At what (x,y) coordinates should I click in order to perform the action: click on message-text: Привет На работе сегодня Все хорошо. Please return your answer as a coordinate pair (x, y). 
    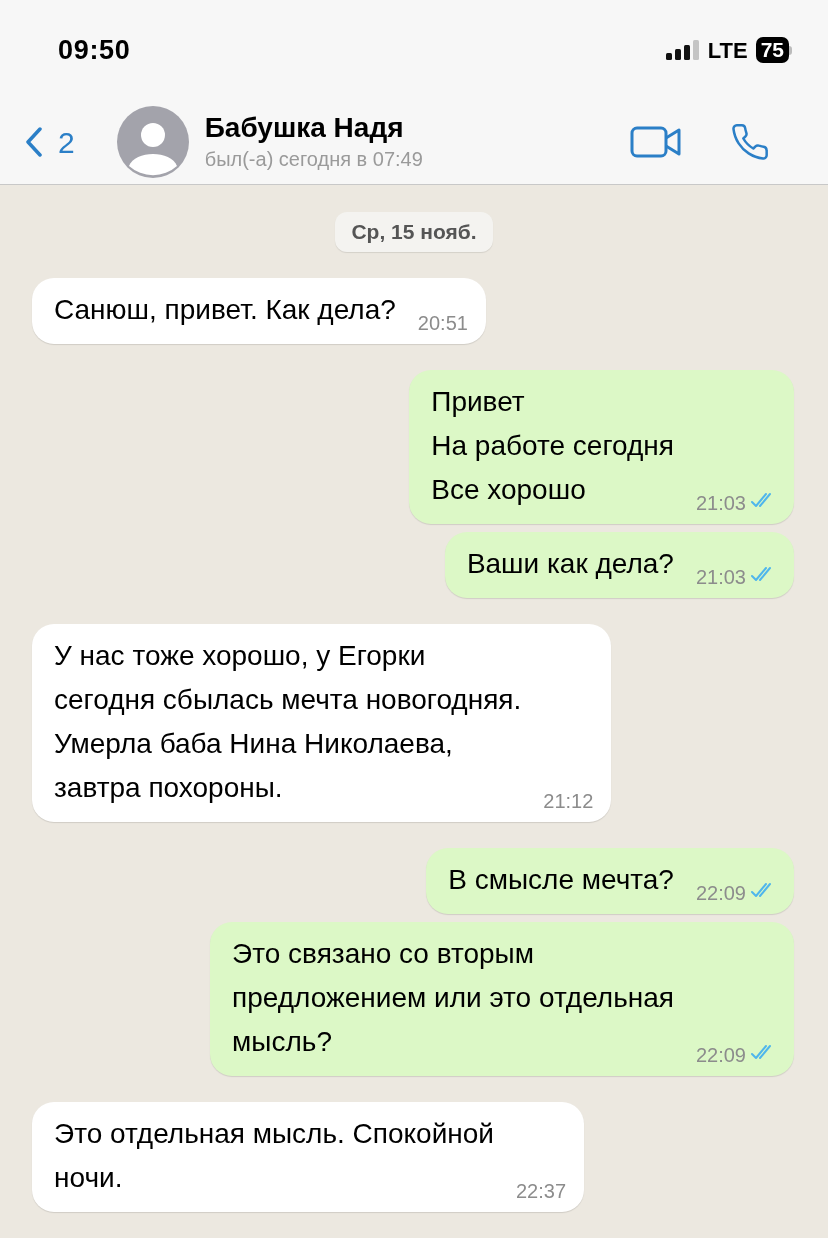
    Looking at the image, I should click on (552, 445).